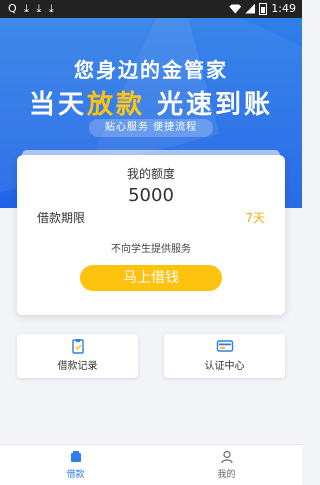  I want to click on tile-verification-center-label: 认证中心, so click(224, 366).